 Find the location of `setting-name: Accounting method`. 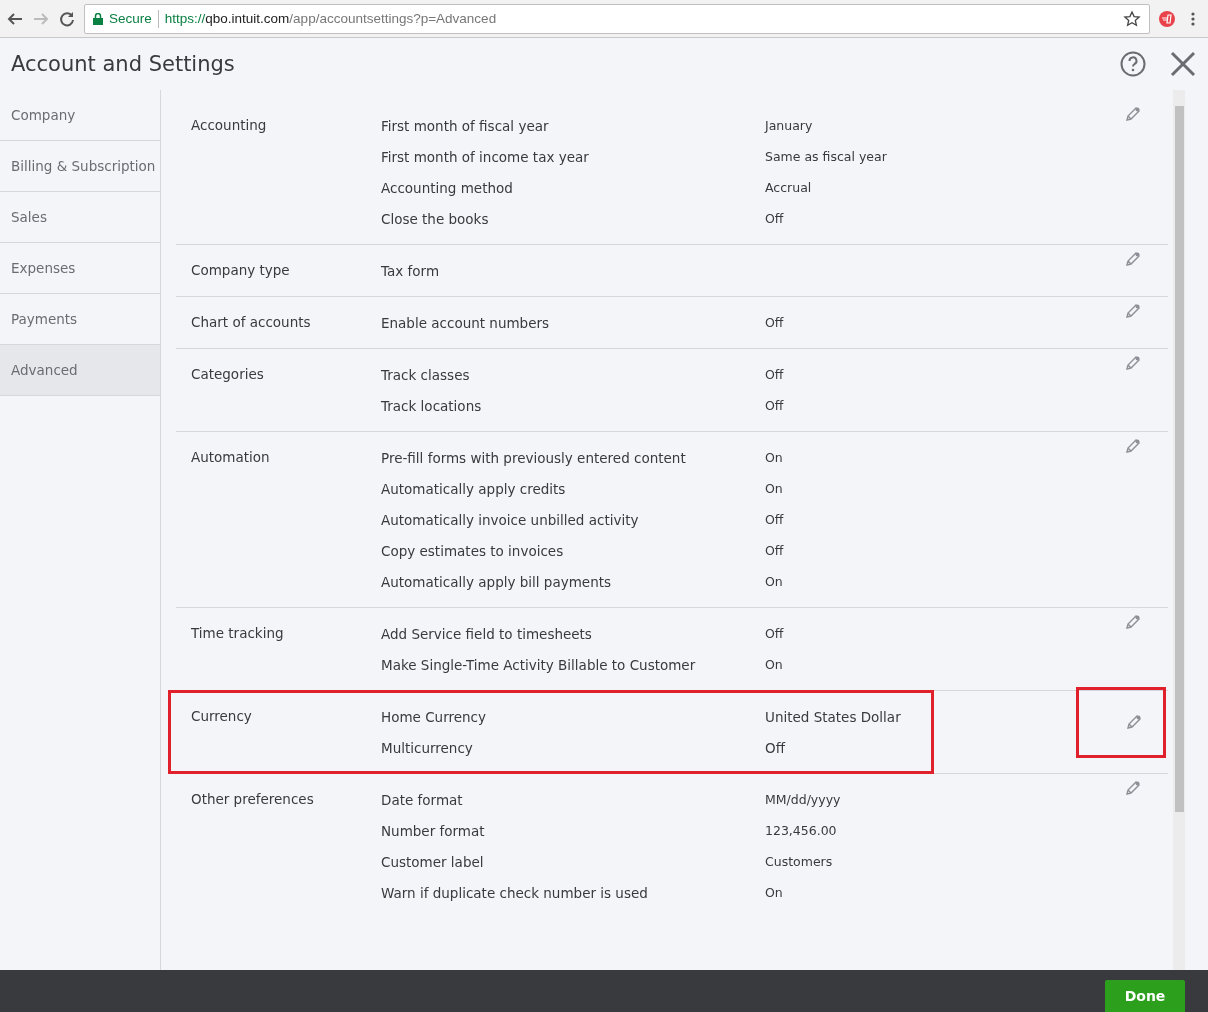

setting-name: Accounting method is located at coordinates (447, 187).